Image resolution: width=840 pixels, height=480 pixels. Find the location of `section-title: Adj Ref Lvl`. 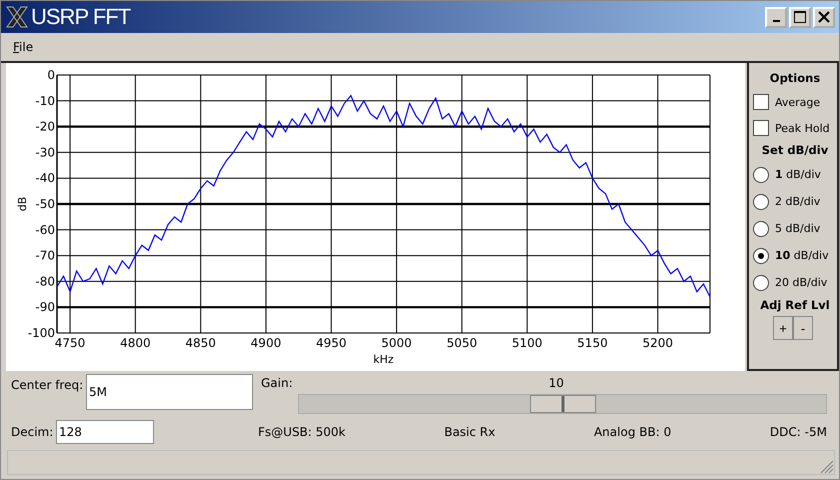

section-title: Adj Ref Lvl is located at coordinates (795, 305).